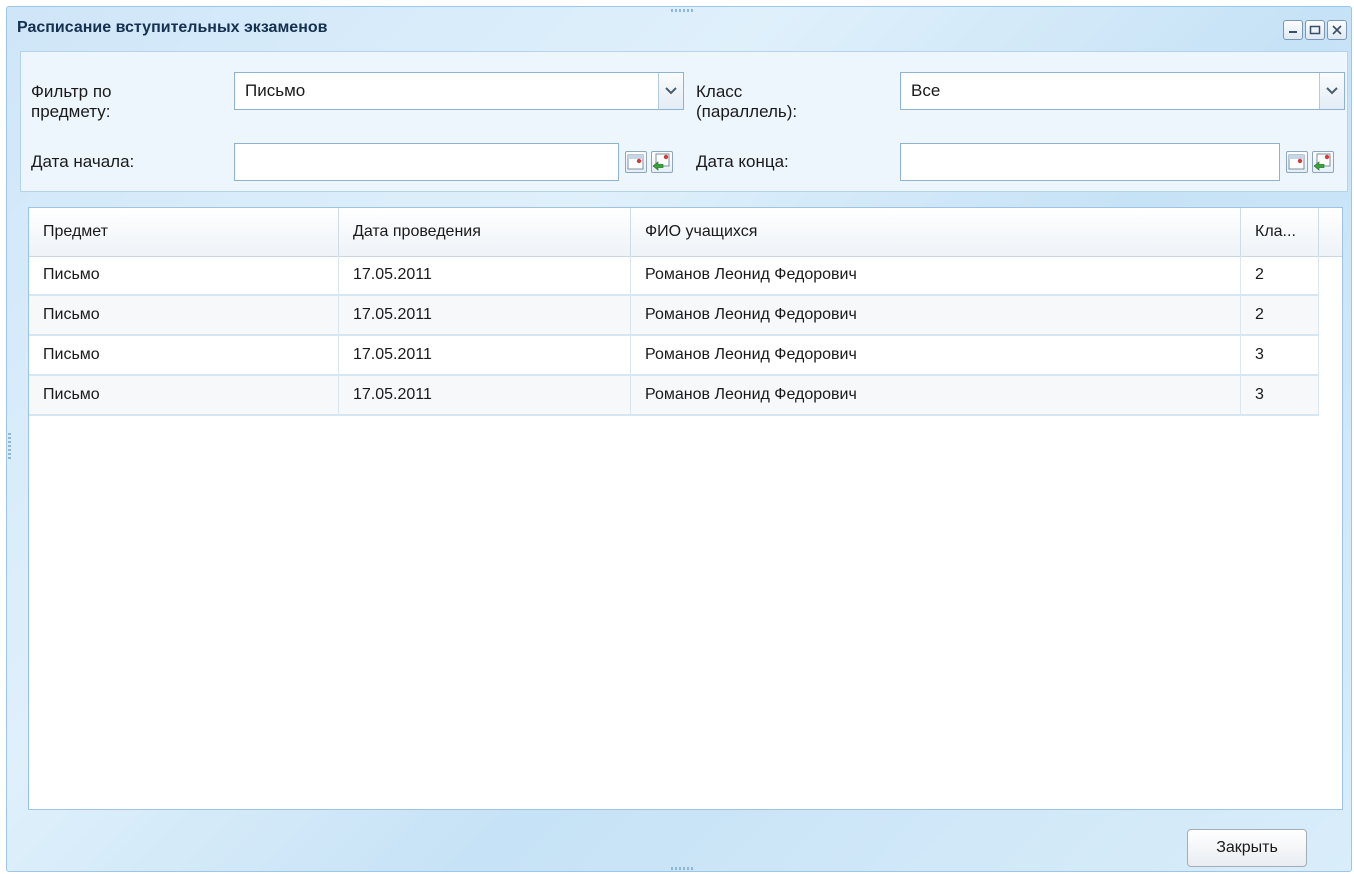  I want to click on class-filter-label-line2: (параллель):, so click(747, 111).